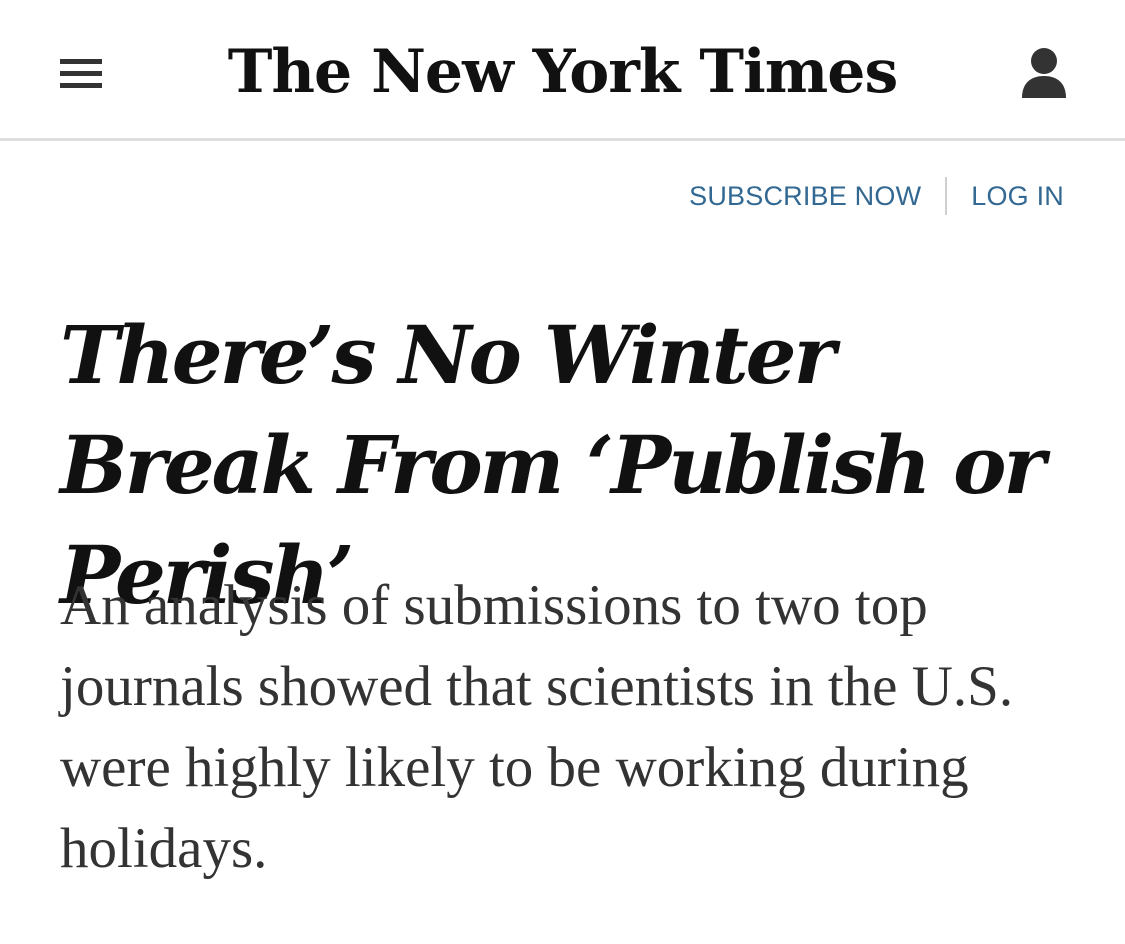 The height and width of the screenshot is (944, 1125). I want to click on masthead: The New York Times, so click(562, 70).